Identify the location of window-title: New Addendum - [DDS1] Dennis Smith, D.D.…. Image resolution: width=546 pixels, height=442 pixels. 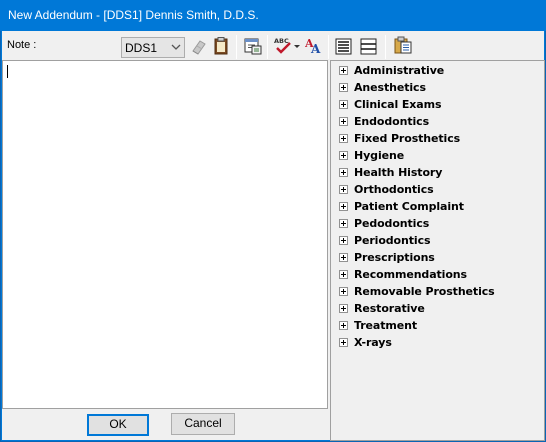
(133, 15).